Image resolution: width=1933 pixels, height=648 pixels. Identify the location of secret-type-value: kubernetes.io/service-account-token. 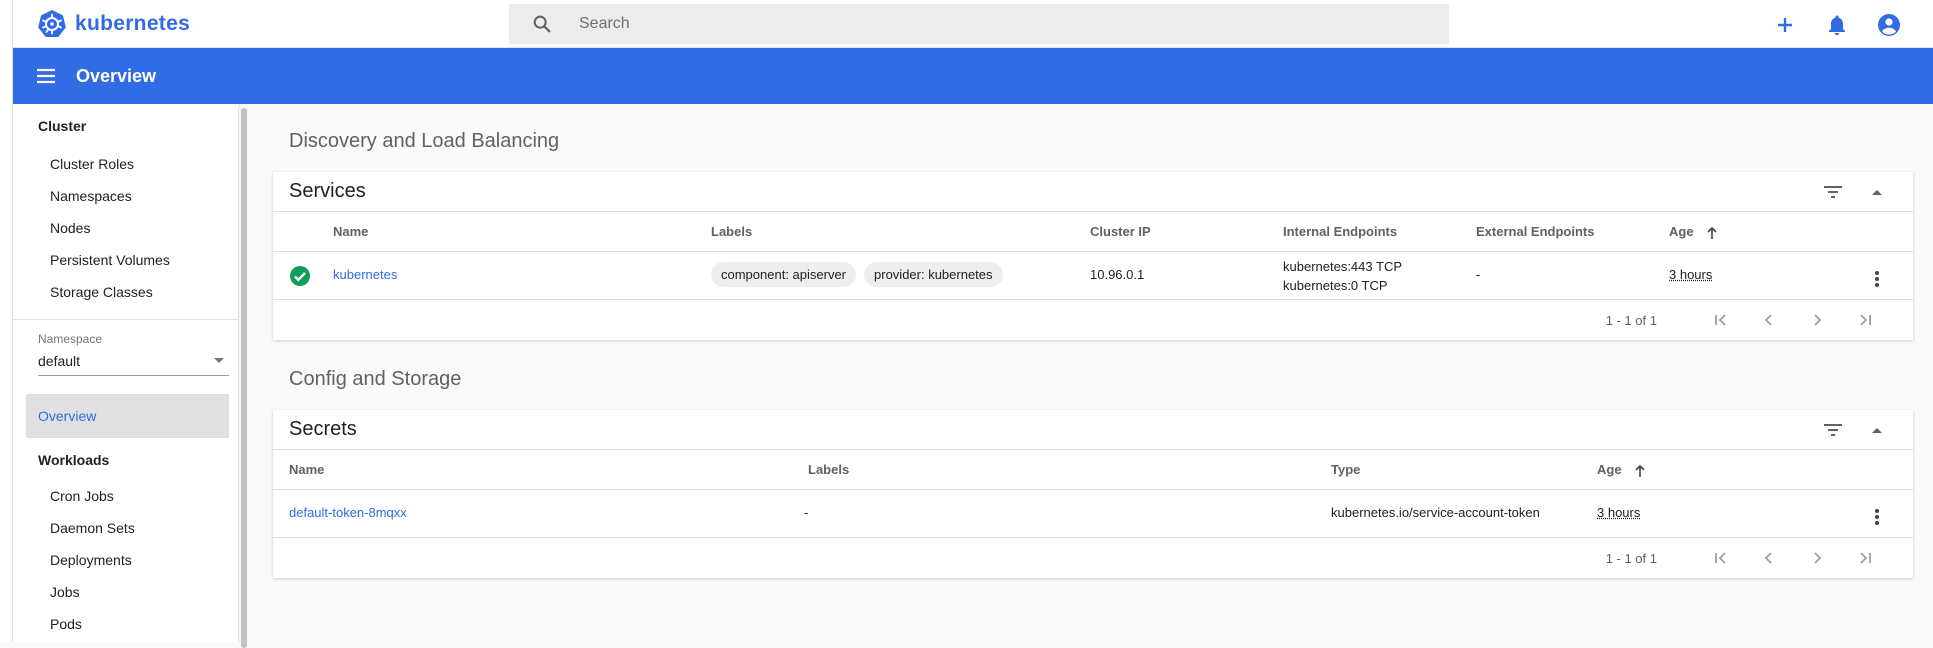
(1435, 512).